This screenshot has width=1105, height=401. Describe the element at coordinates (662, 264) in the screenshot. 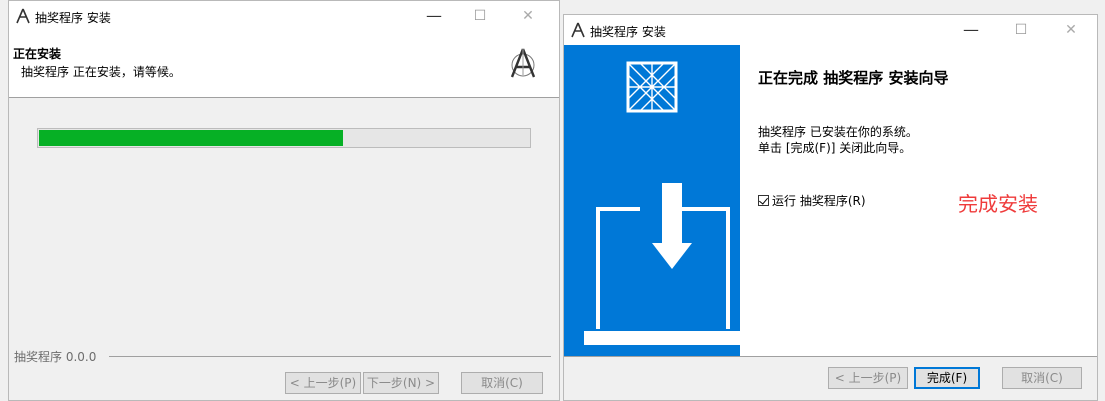

I see `laptop-download-icon` at that location.